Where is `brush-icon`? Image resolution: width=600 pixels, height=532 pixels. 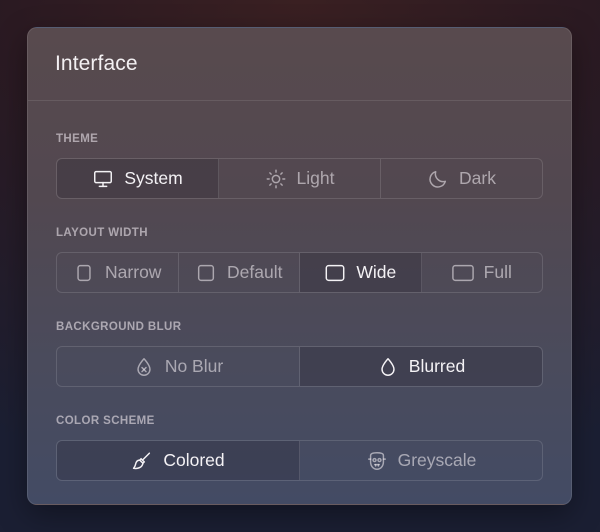
brush-icon is located at coordinates (142, 461).